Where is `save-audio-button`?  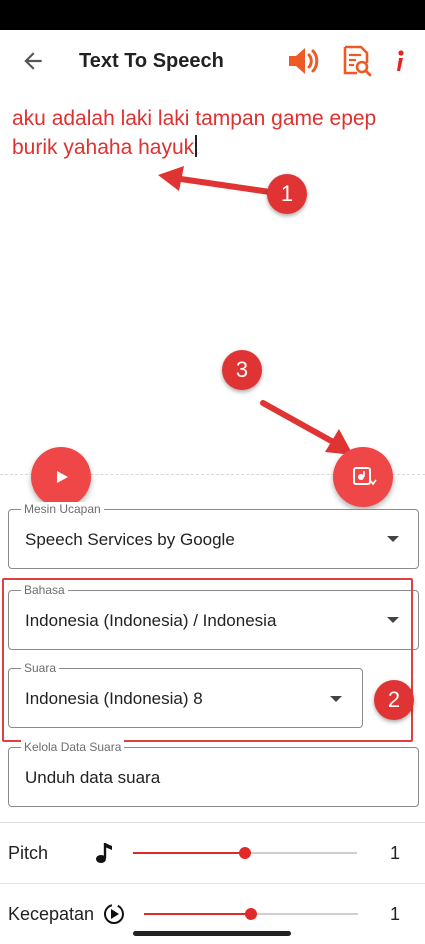
save-audio-button is located at coordinates (363, 477).